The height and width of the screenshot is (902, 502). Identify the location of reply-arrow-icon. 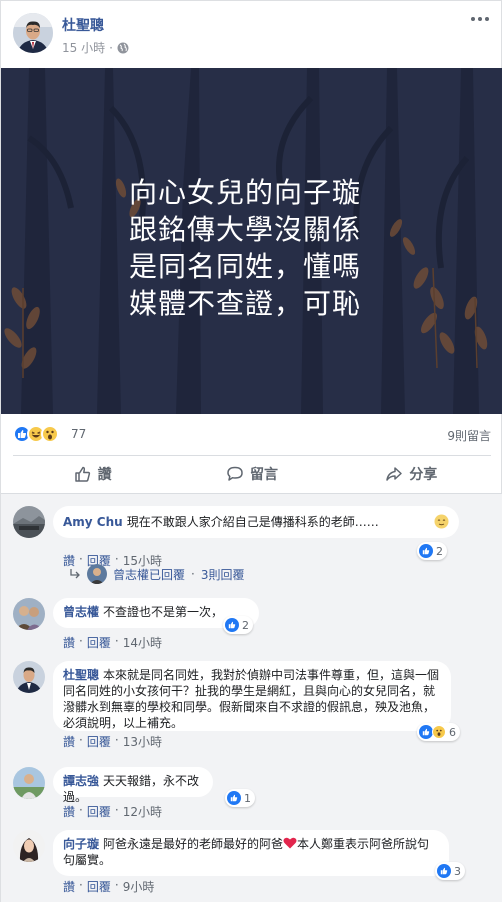
(75, 574).